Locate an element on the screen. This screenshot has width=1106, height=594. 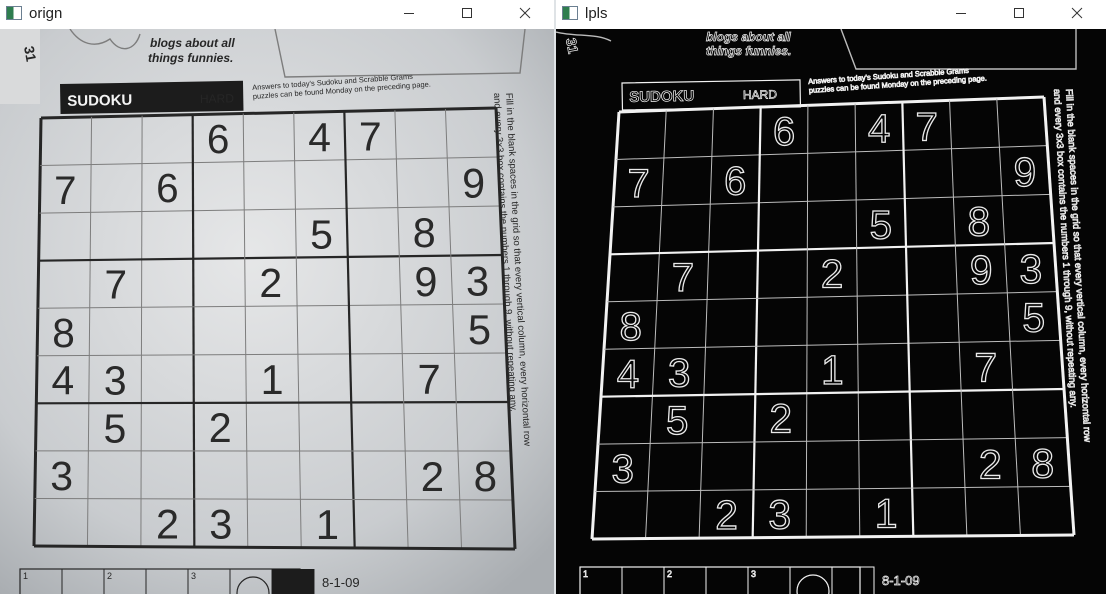
title-bar: lpls is located at coordinates (831, 13).